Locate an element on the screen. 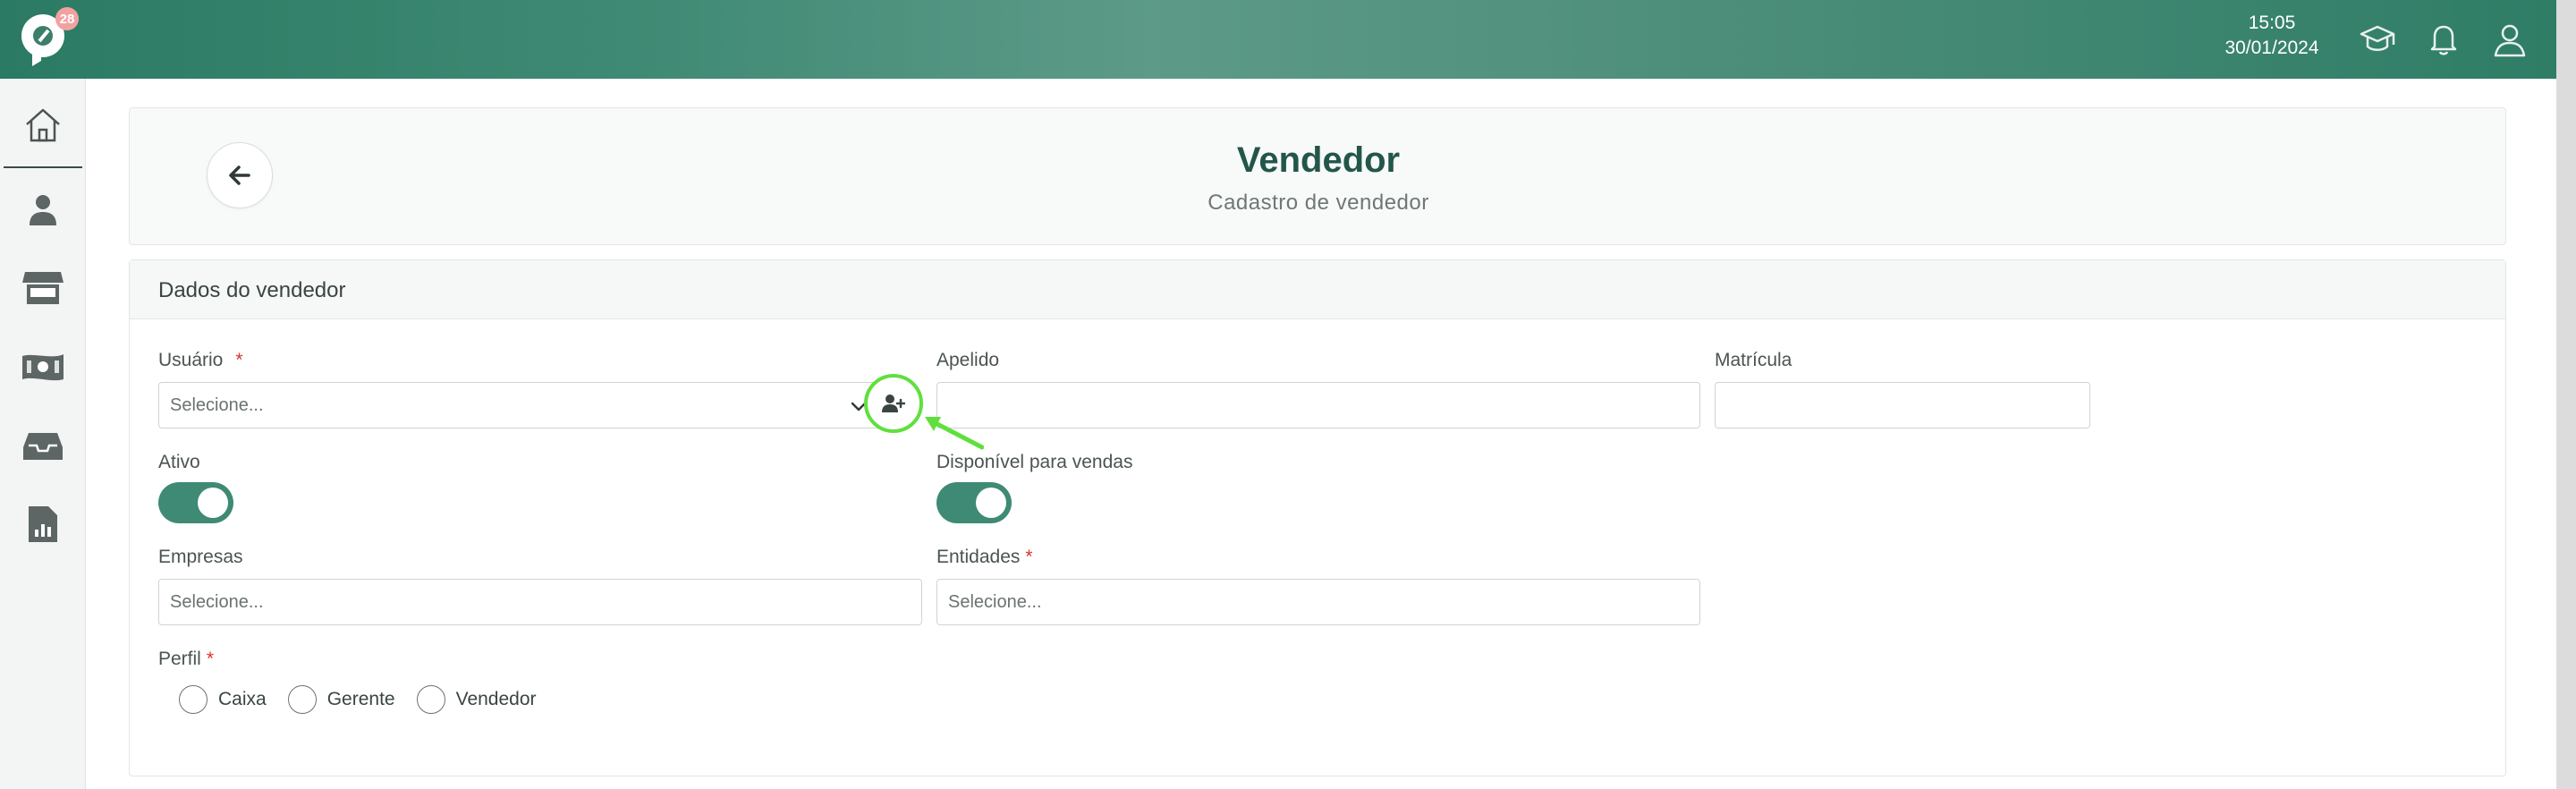 The width and height of the screenshot is (2576, 789). sidebar-item-store is located at coordinates (43, 288).